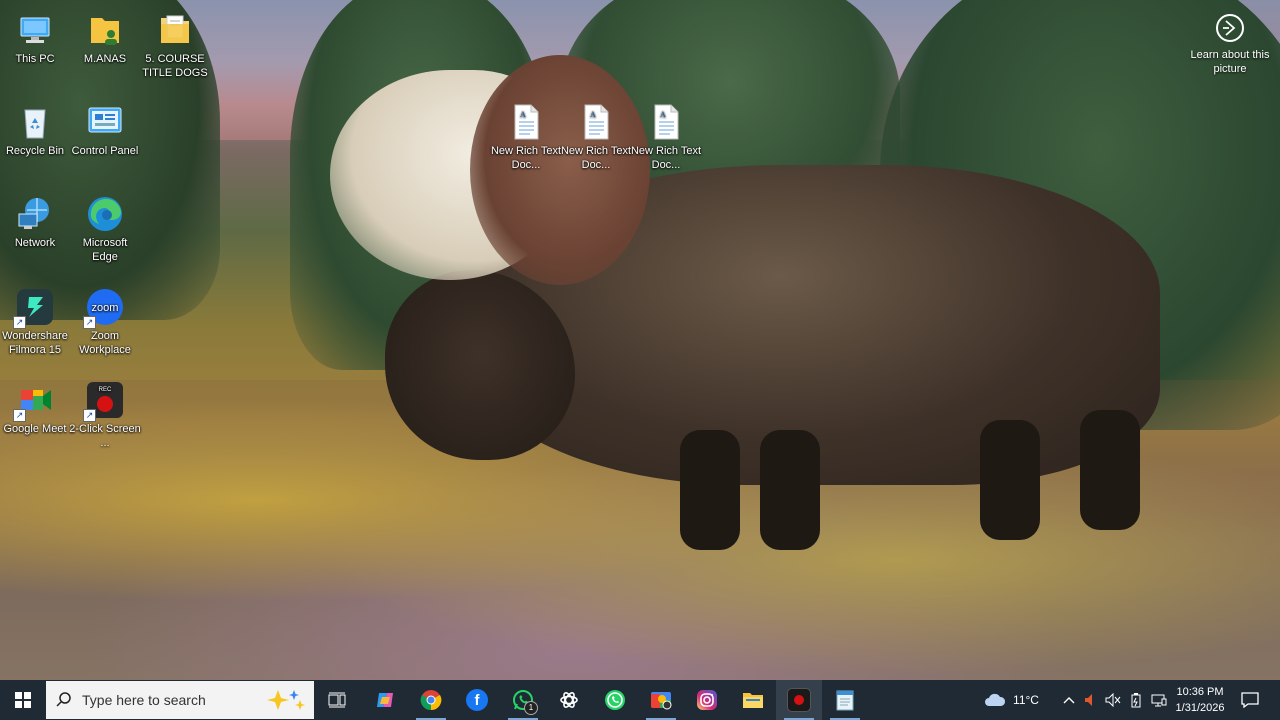  What do you see at coordinates (1230, 62) in the screenshot?
I see `learn-about-picture-label: Learn about this picture` at bounding box center [1230, 62].